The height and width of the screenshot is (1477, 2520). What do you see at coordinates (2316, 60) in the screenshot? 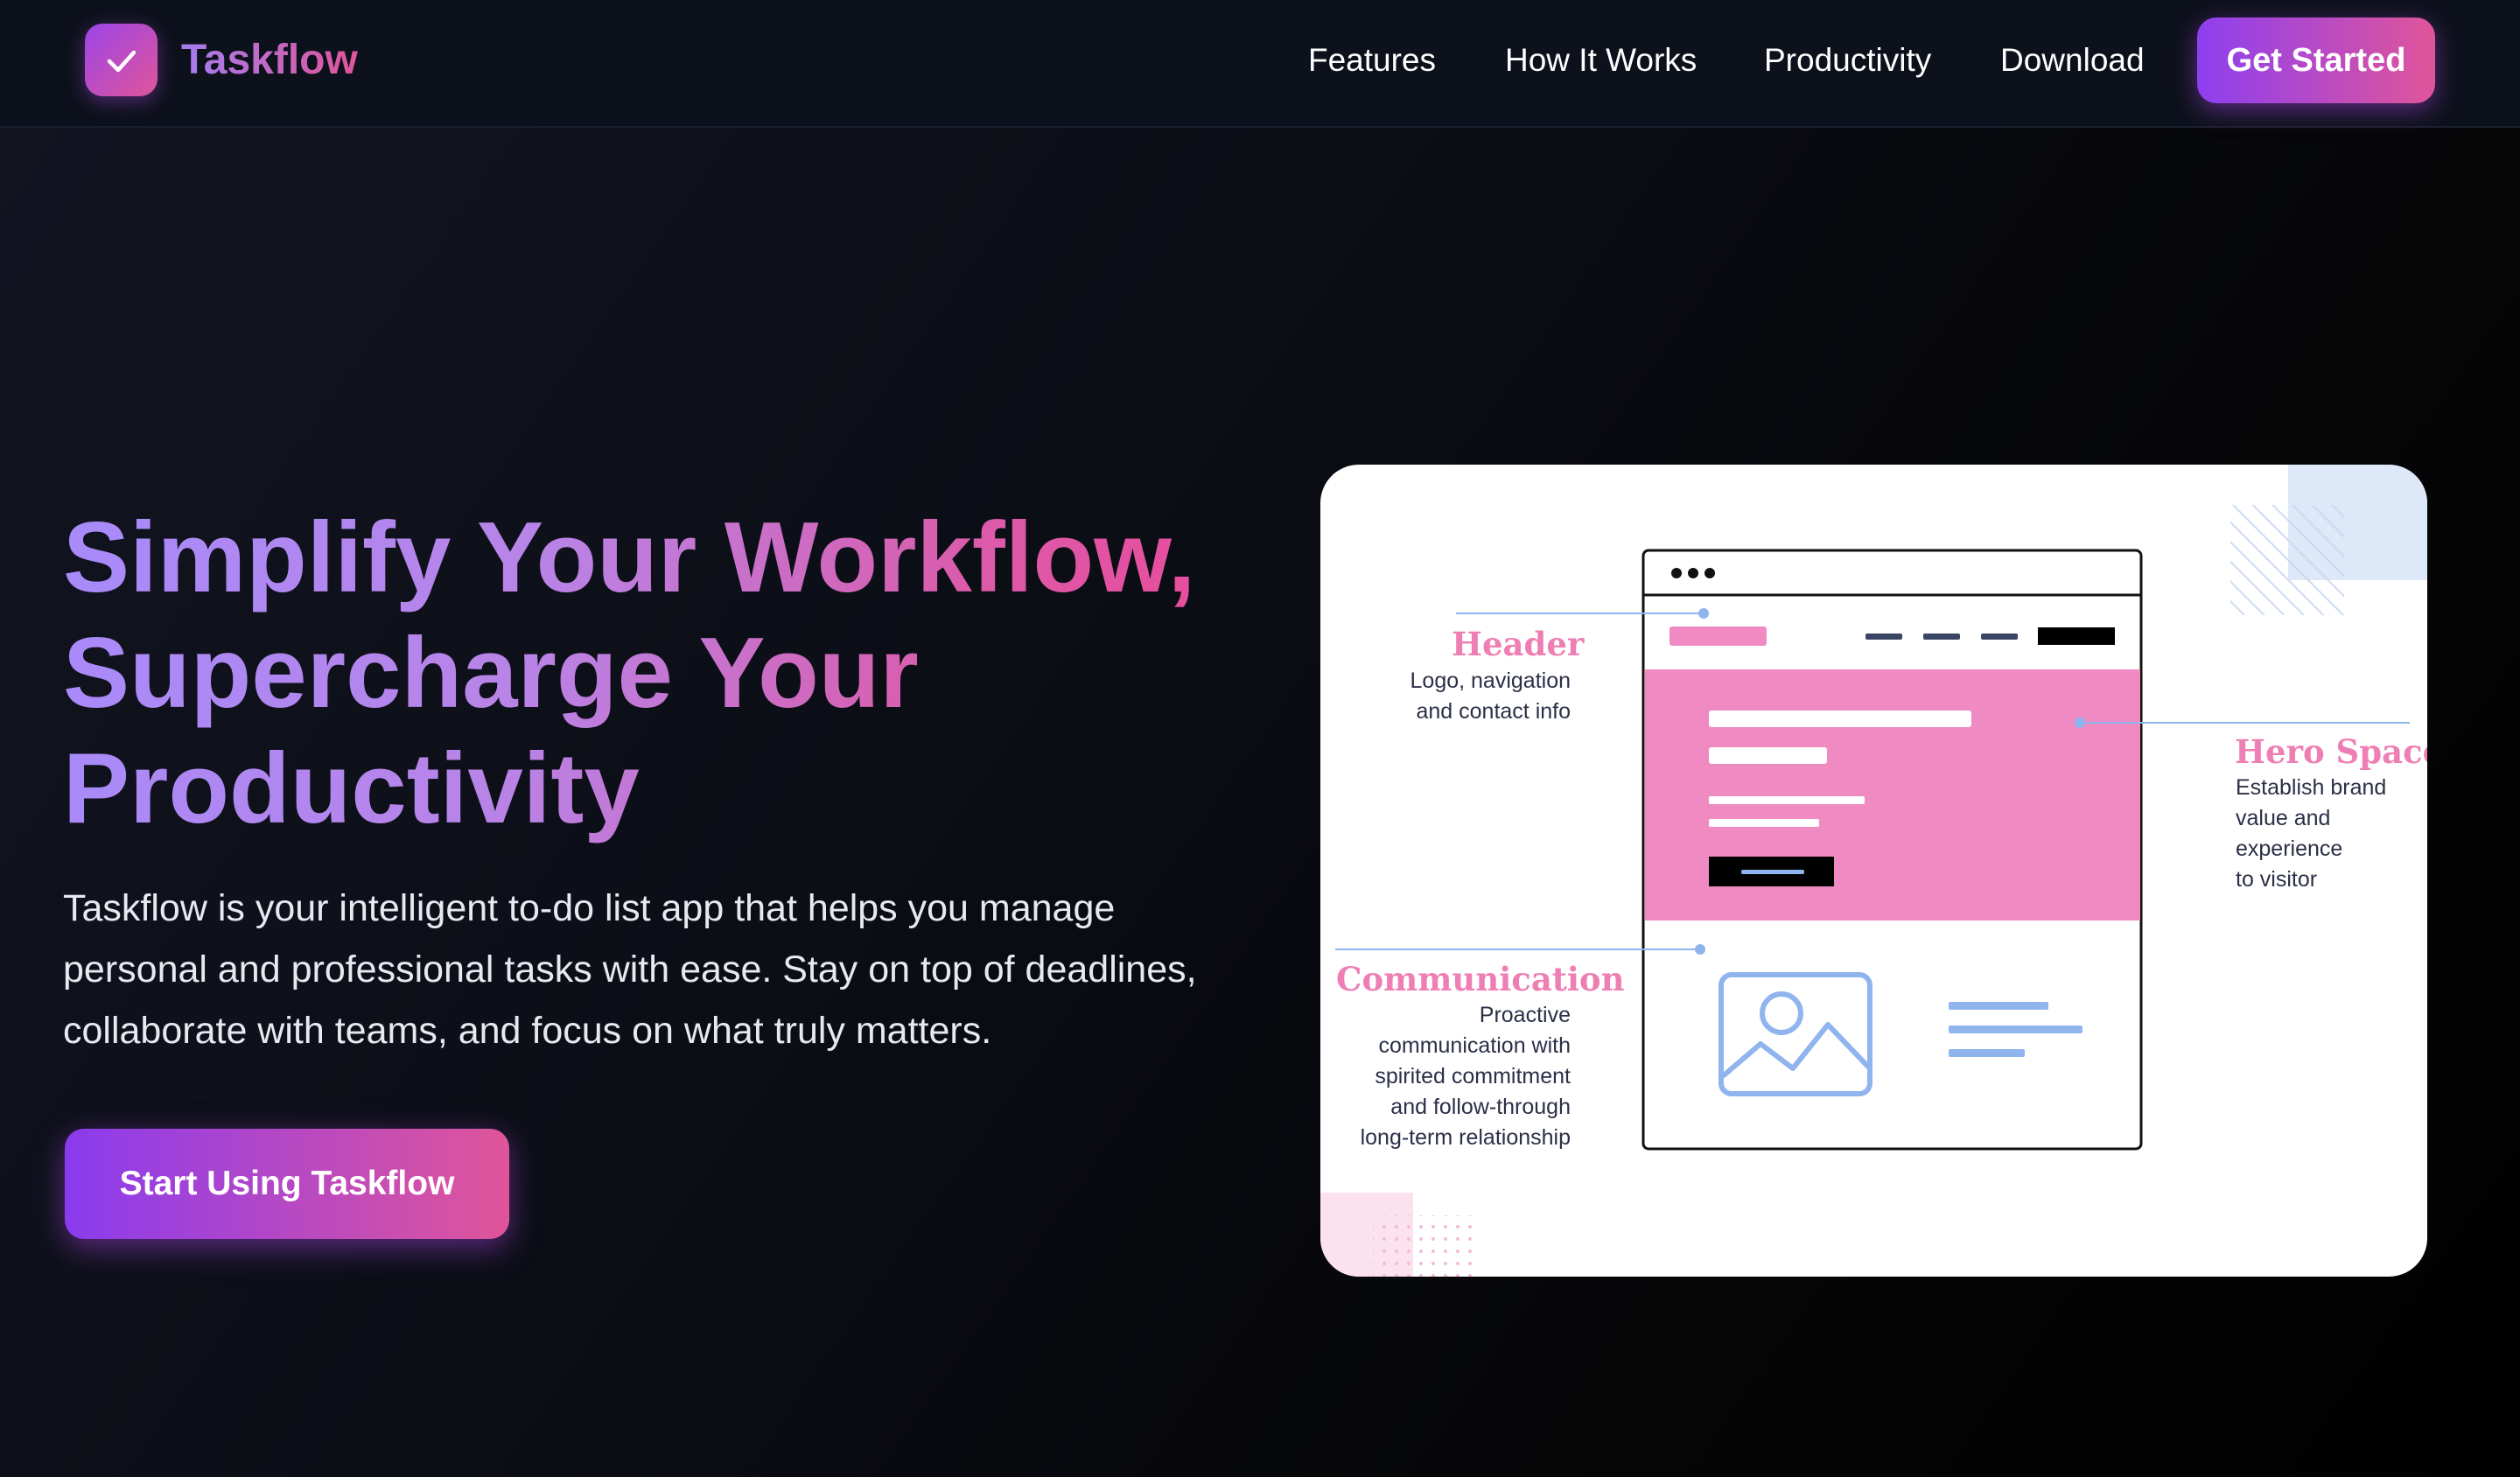
I see `get-started-button: Get Started` at bounding box center [2316, 60].